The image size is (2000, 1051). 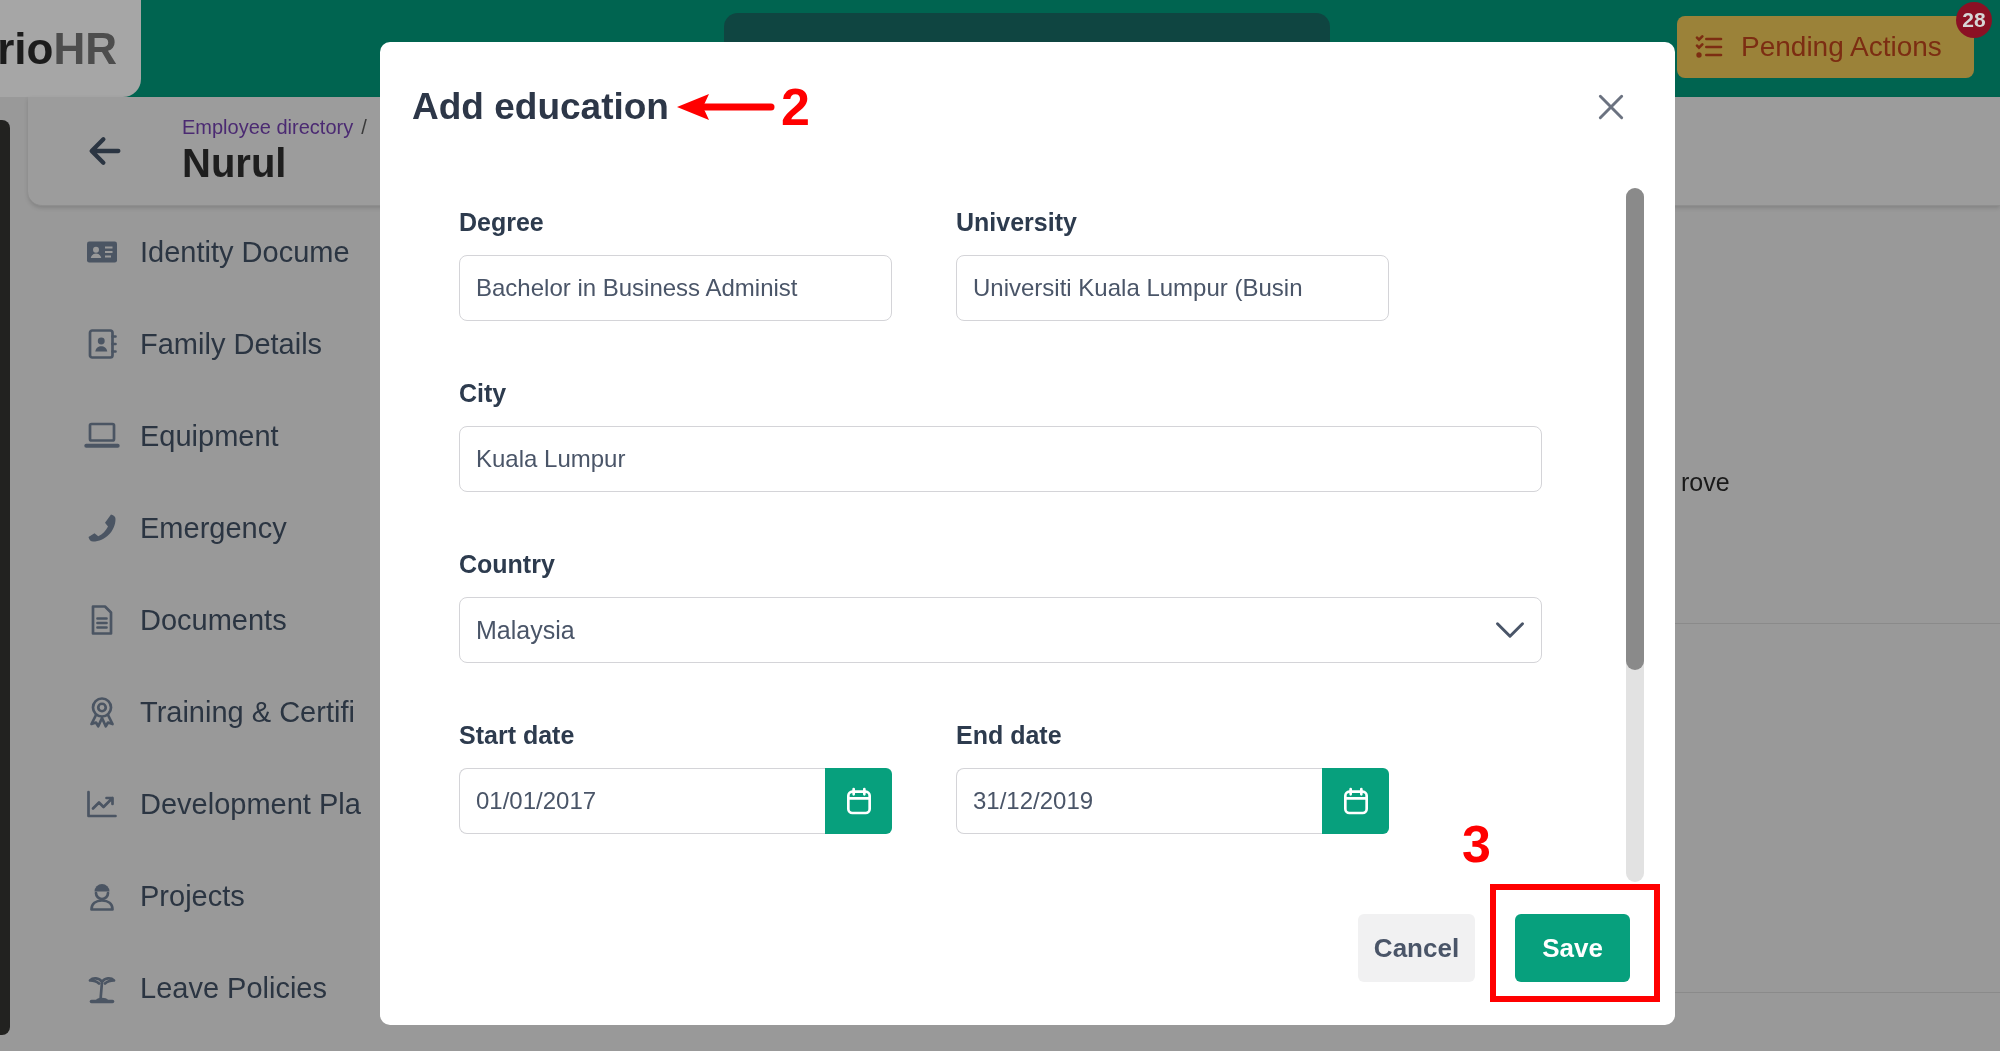 I want to click on chevron-down-icon, so click(x=1510, y=630).